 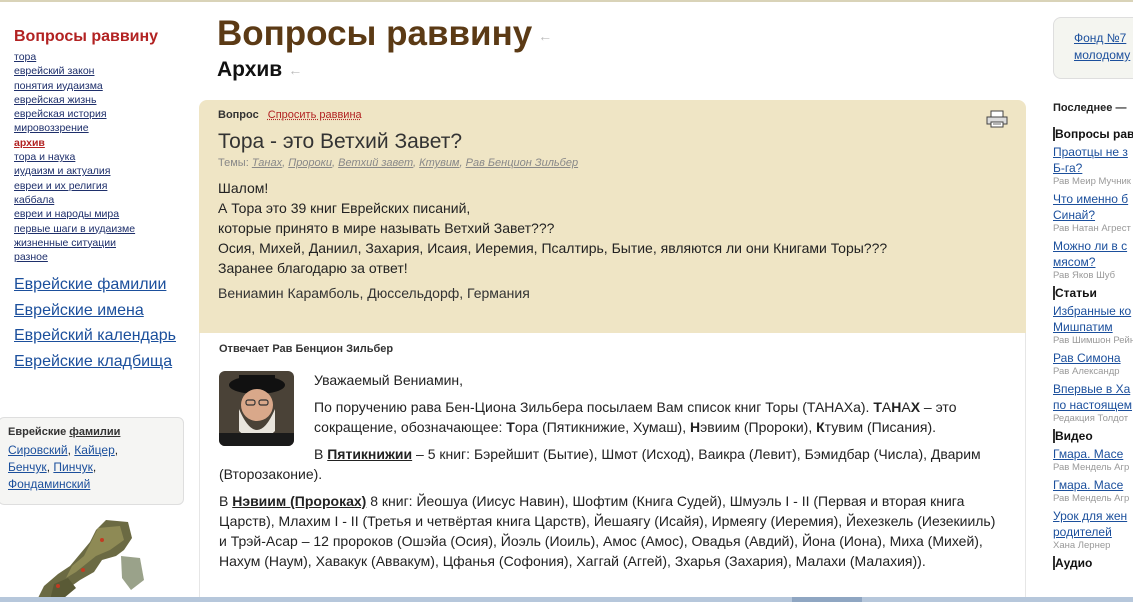 I want to click on fund-link: Фонд №7 молодому, so click(x=1102, y=46).